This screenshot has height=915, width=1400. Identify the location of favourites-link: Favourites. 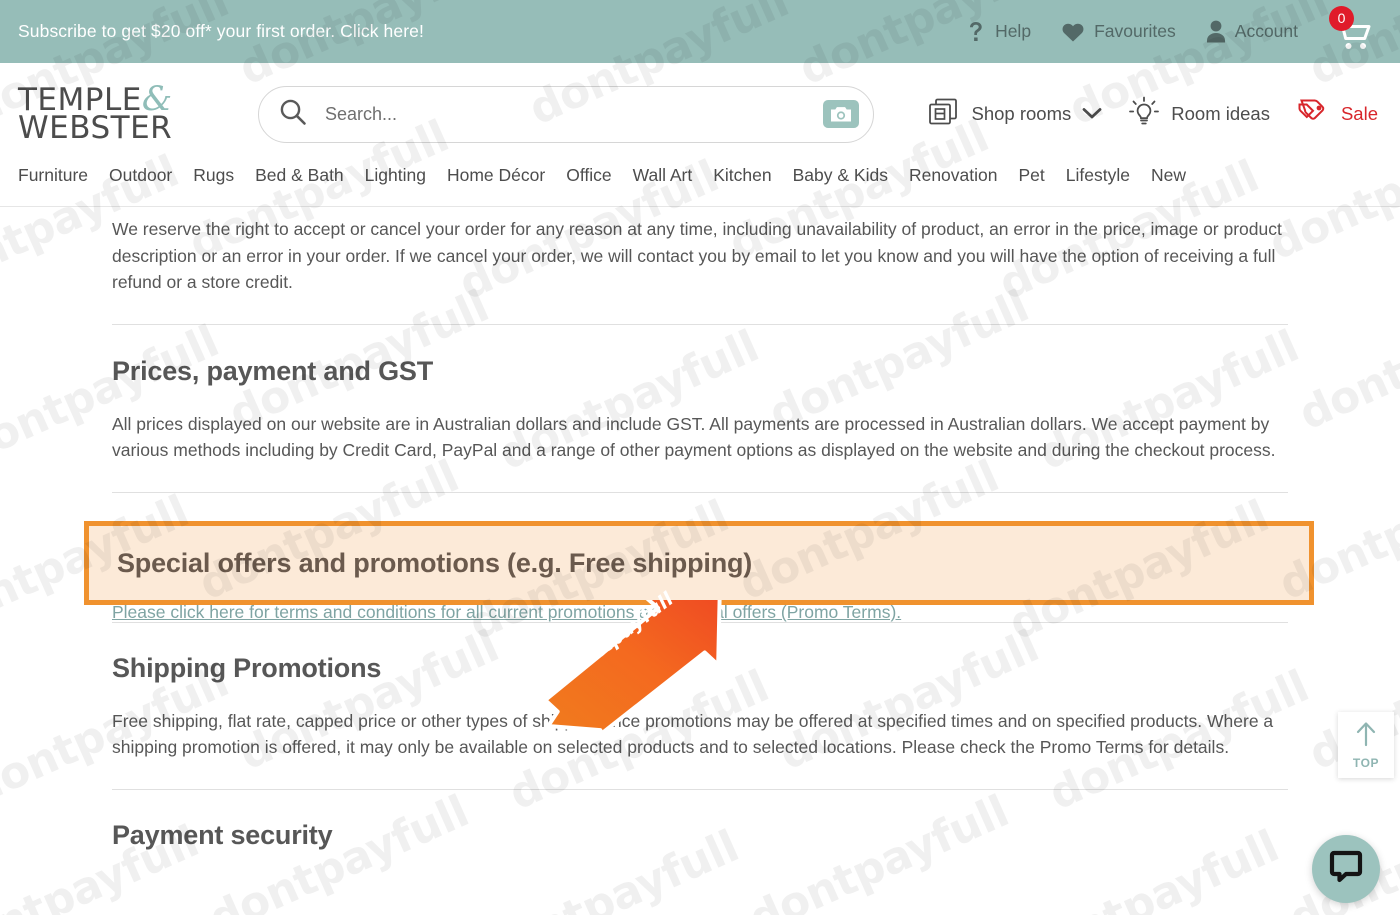
(1118, 32).